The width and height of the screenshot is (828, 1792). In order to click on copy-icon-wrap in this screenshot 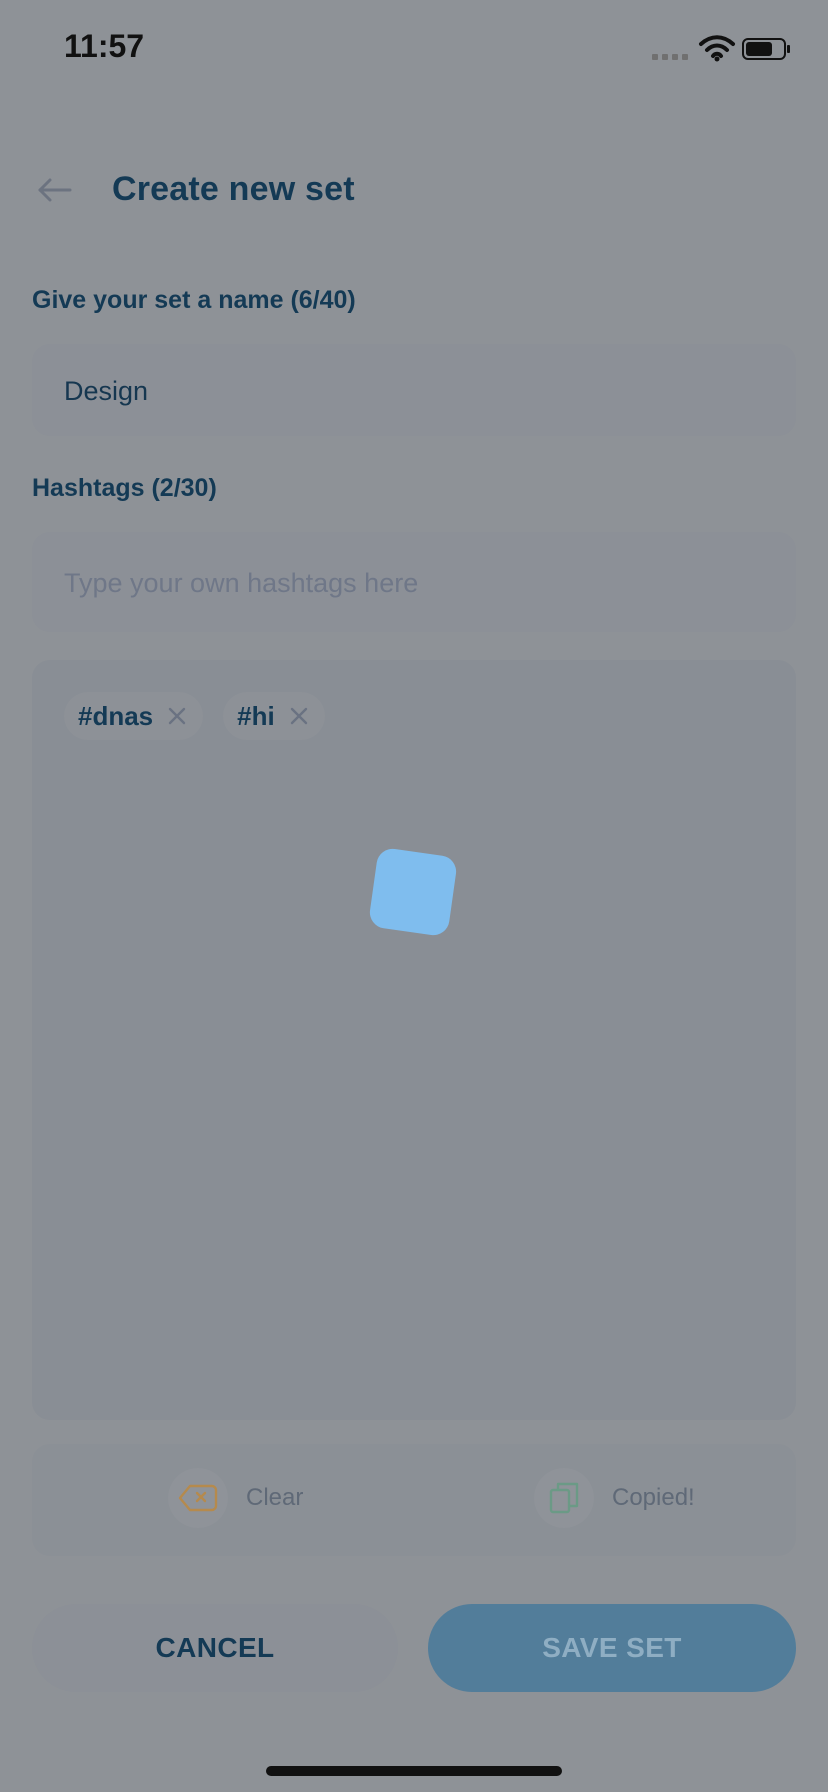, I will do `click(564, 1498)`.